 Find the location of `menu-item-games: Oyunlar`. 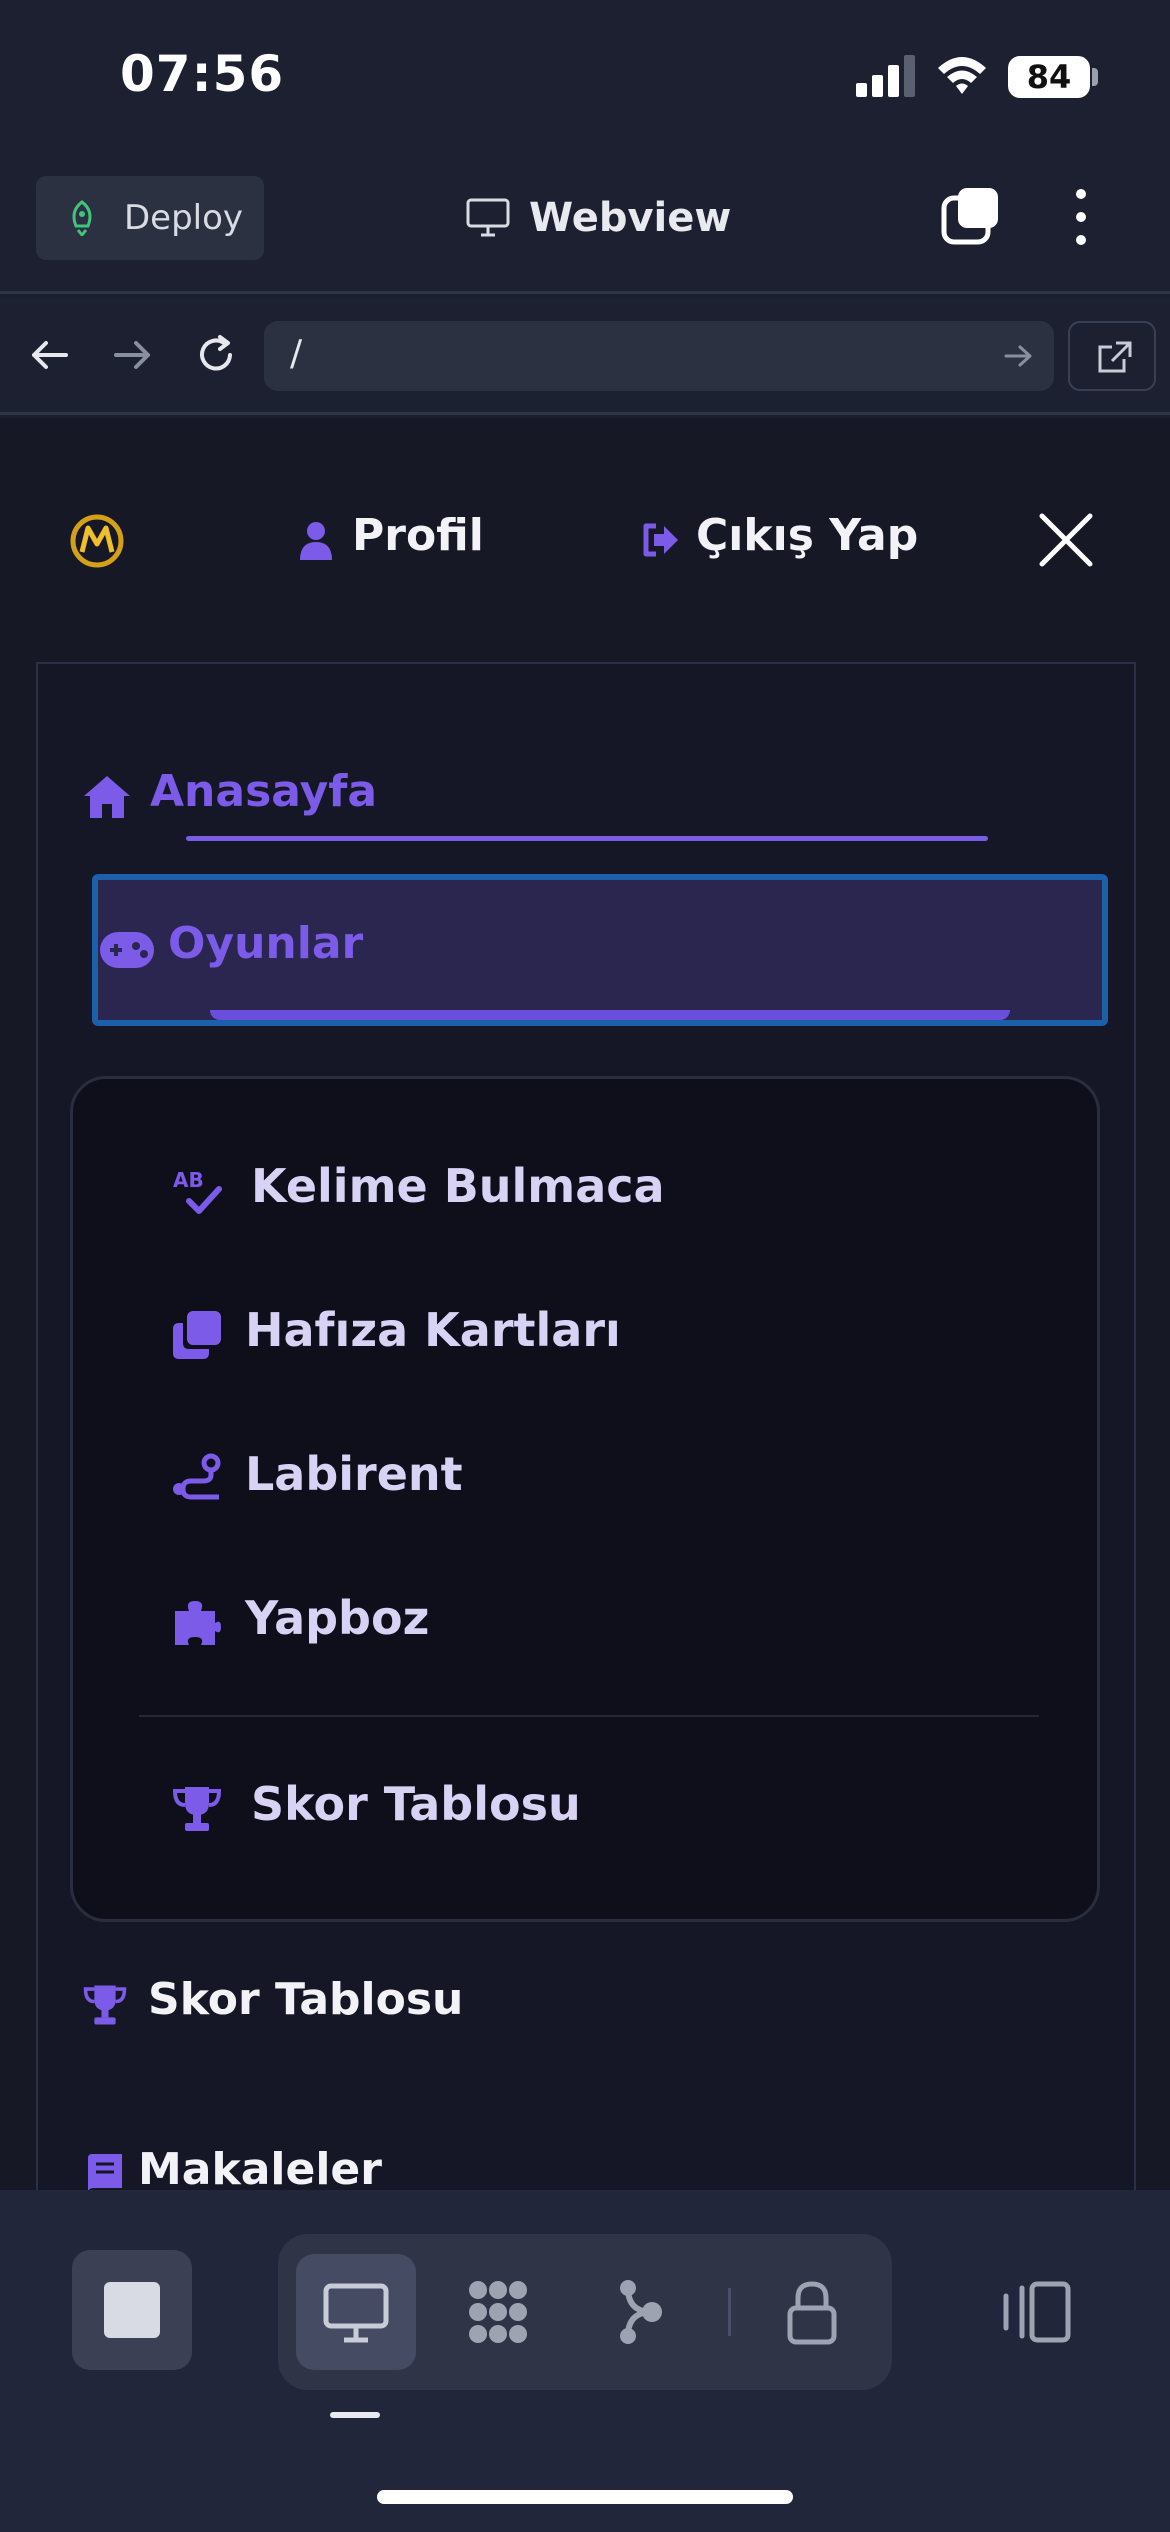

menu-item-games: Oyunlar is located at coordinates (600, 950).